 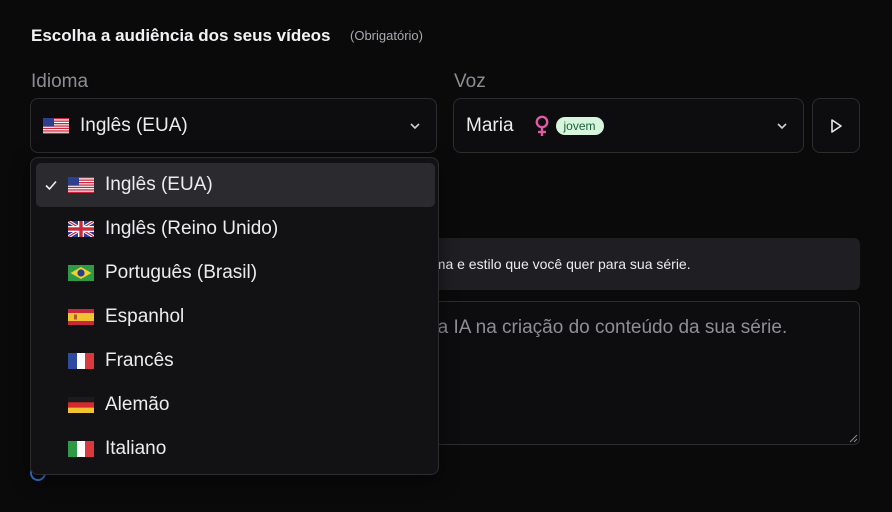 I want to click on language-option-en-uk: Inglês (Reino Unido), so click(x=235, y=229).